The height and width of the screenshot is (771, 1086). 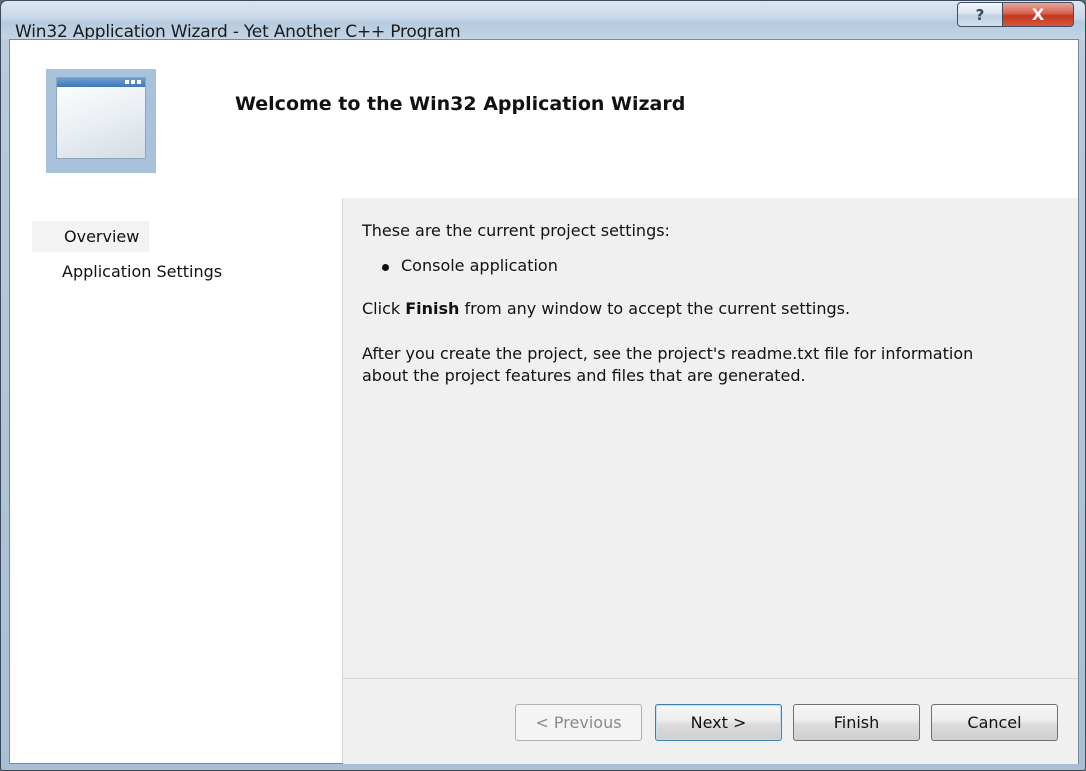 I want to click on previous-button: < Previous, so click(x=578, y=722).